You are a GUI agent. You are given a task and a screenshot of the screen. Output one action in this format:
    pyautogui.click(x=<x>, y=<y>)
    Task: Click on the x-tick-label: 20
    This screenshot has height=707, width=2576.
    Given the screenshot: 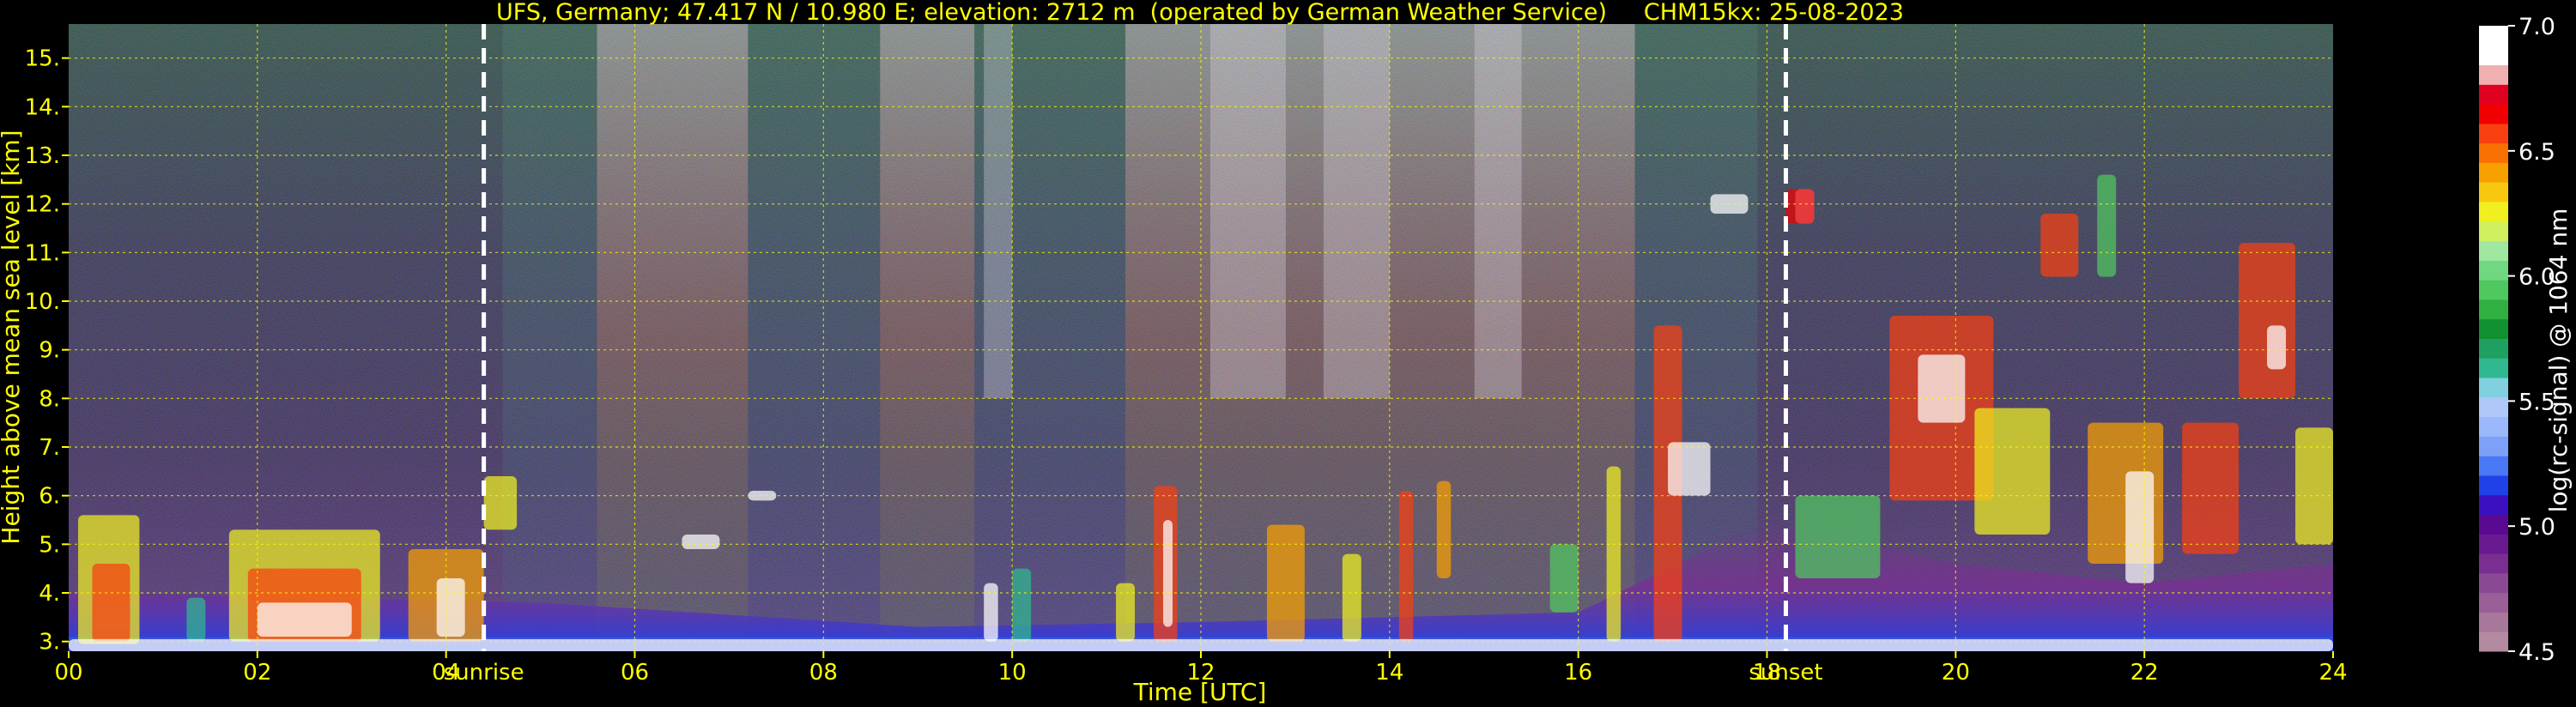 What is the action you would take?
    pyautogui.click(x=1956, y=673)
    